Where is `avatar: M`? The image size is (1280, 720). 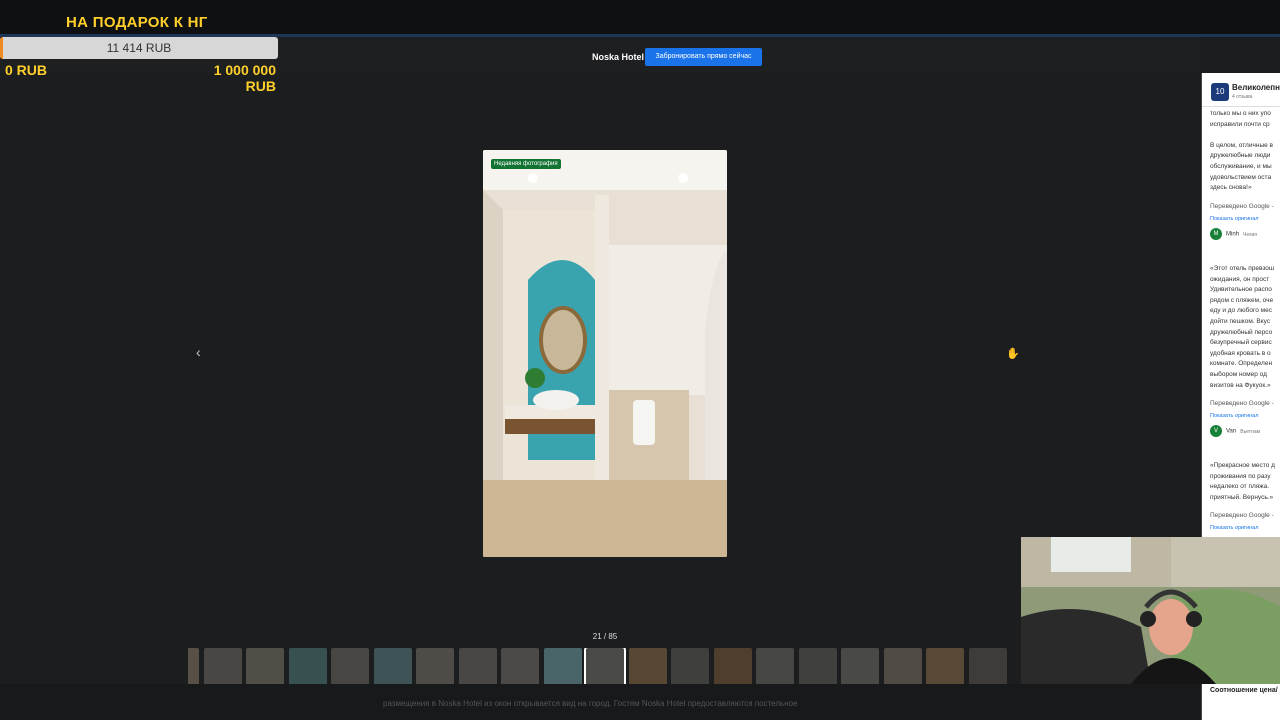
avatar: M is located at coordinates (1216, 234).